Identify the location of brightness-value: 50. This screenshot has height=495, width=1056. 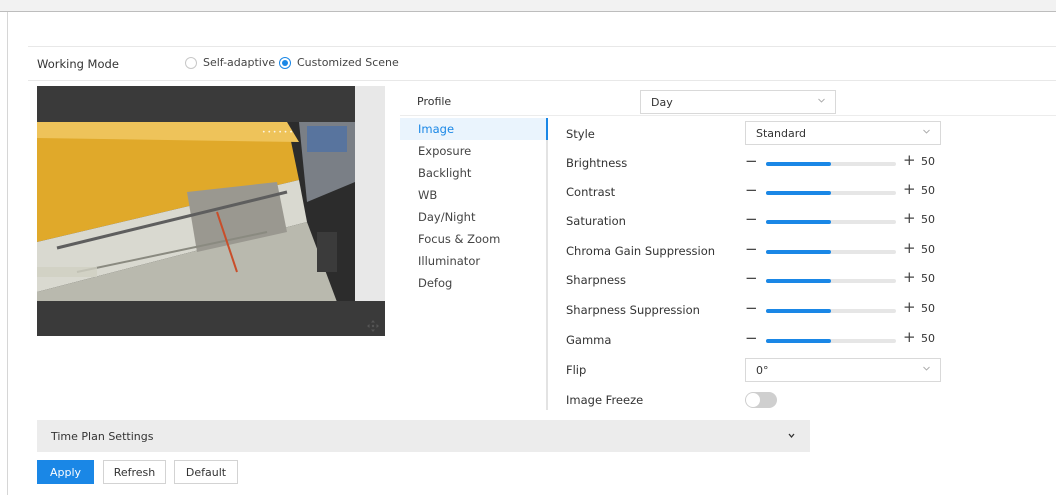
(928, 161).